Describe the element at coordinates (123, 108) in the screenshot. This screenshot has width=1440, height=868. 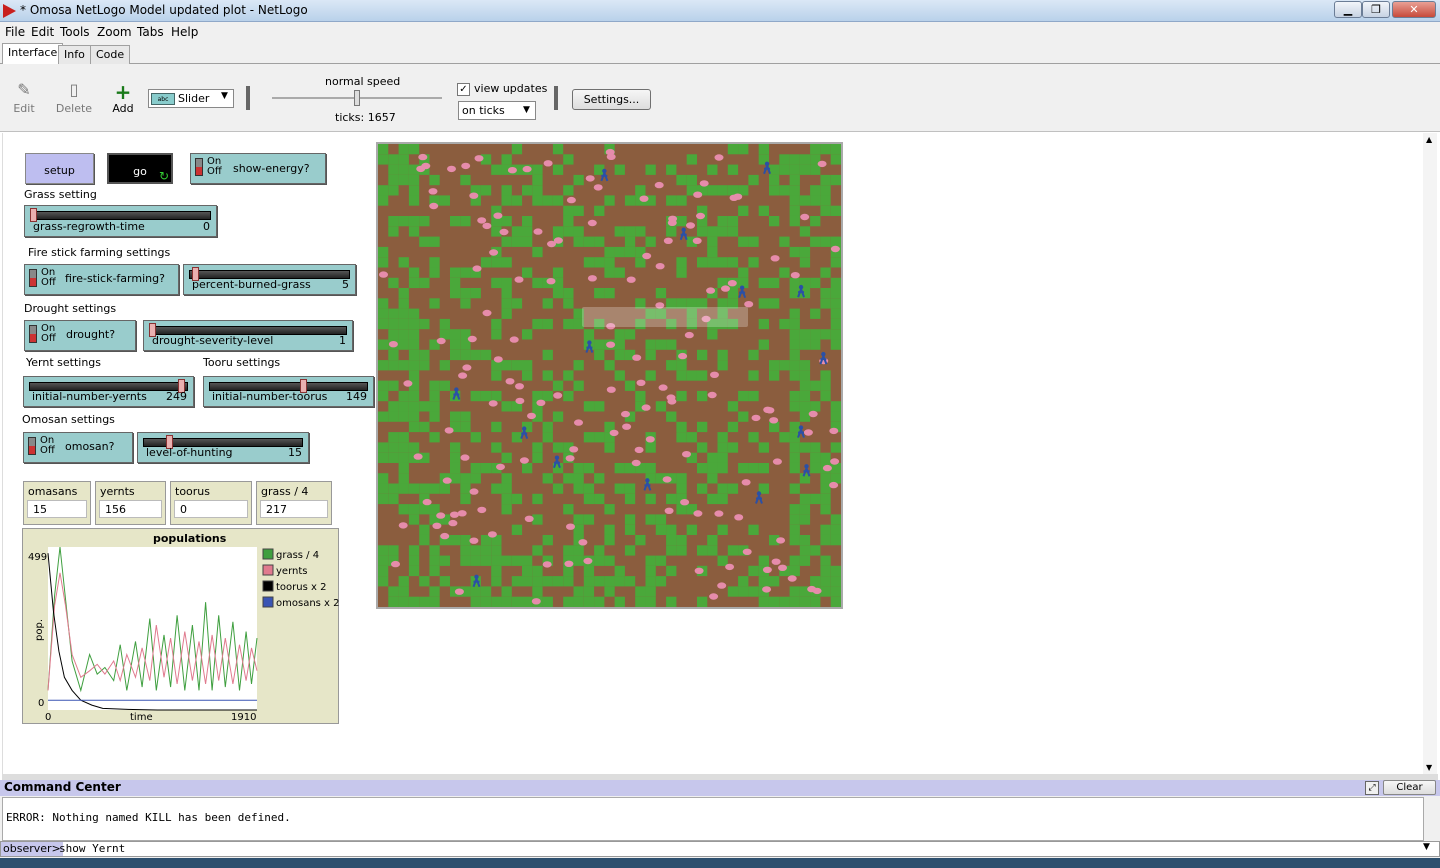
I see `add-label: Add` at that location.